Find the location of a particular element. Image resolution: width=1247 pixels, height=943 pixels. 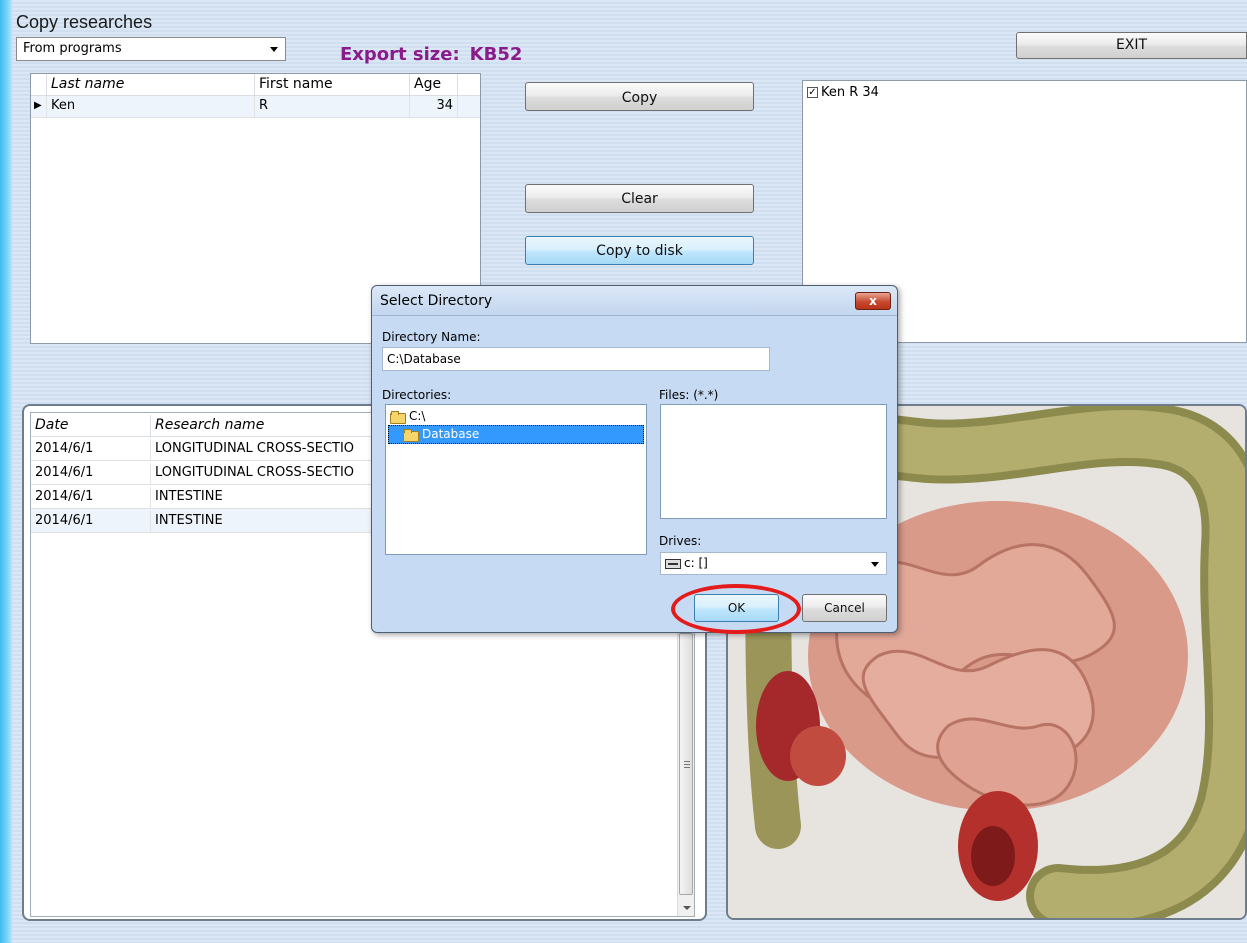

directory-name-label-text: Directory Name: is located at coordinates (431, 337).